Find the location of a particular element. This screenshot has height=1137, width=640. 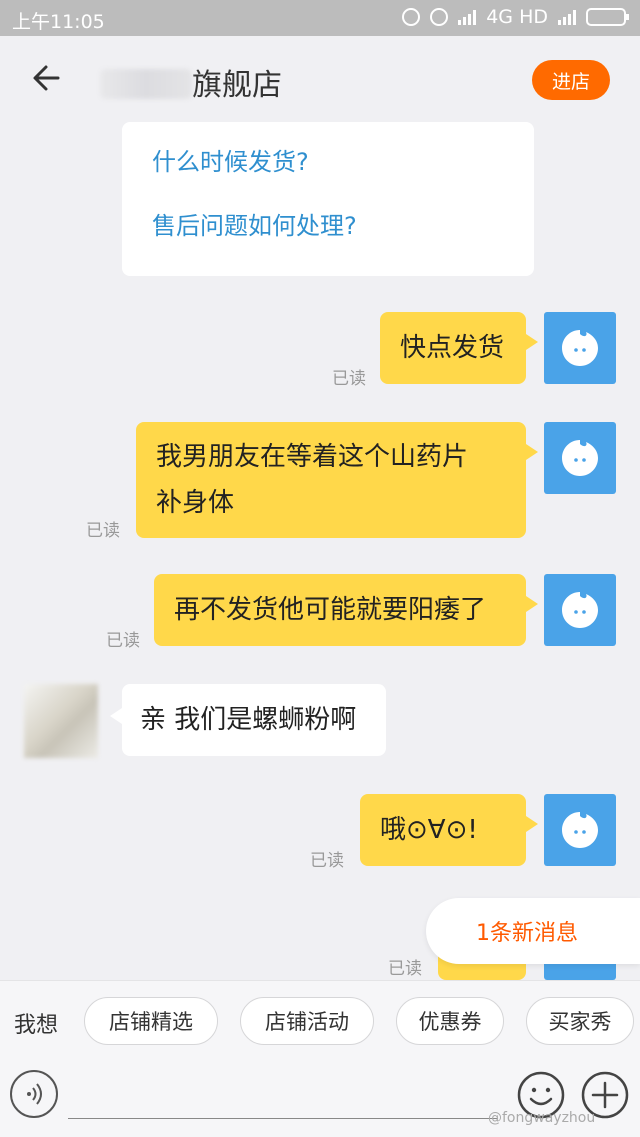

message-text-line: 我男朋友在等着这个山药片 is located at coordinates (312, 457).